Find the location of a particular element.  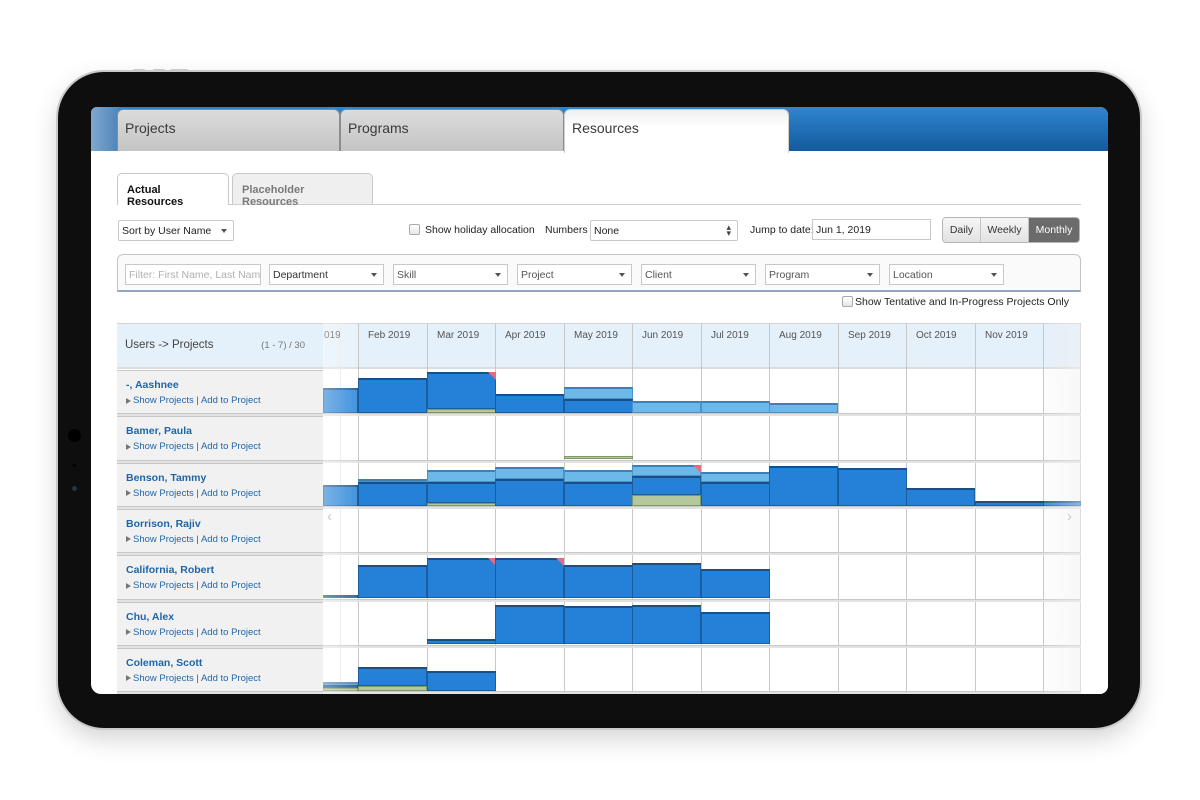

view-monthly-button: Monthly is located at coordinates (1054, 230).